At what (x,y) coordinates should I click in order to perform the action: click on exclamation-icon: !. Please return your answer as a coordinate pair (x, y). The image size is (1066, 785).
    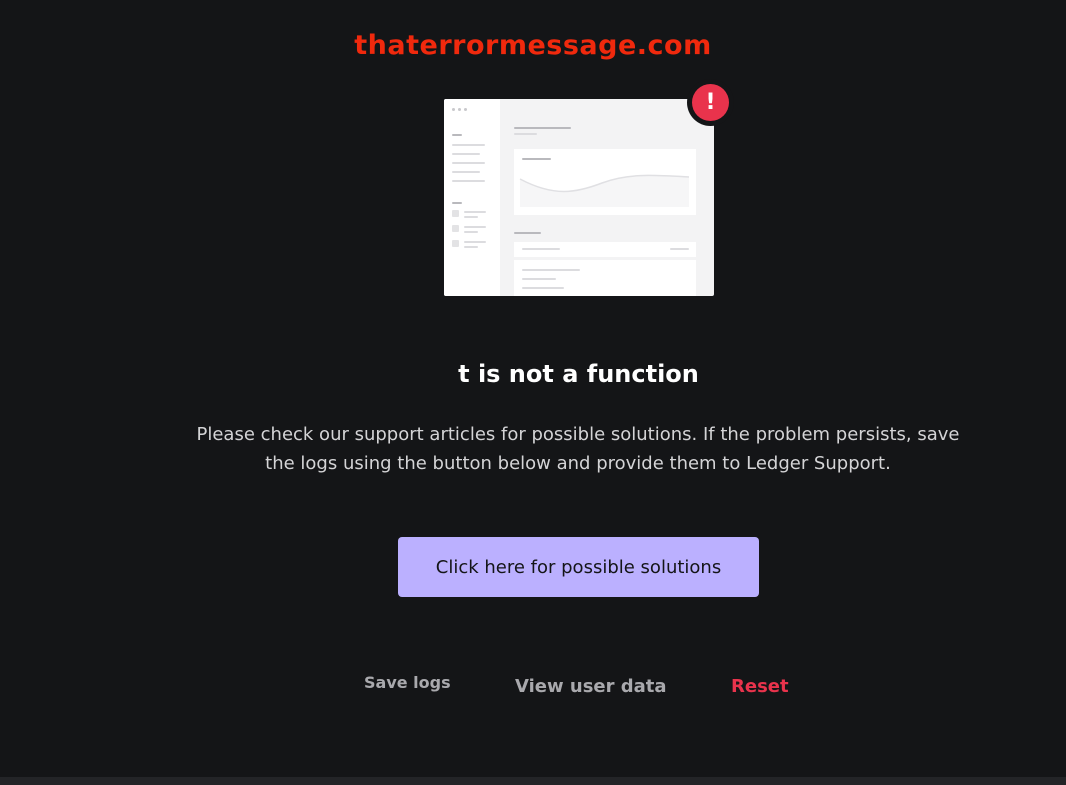
    Looking at the image, I should click on (710, 102).